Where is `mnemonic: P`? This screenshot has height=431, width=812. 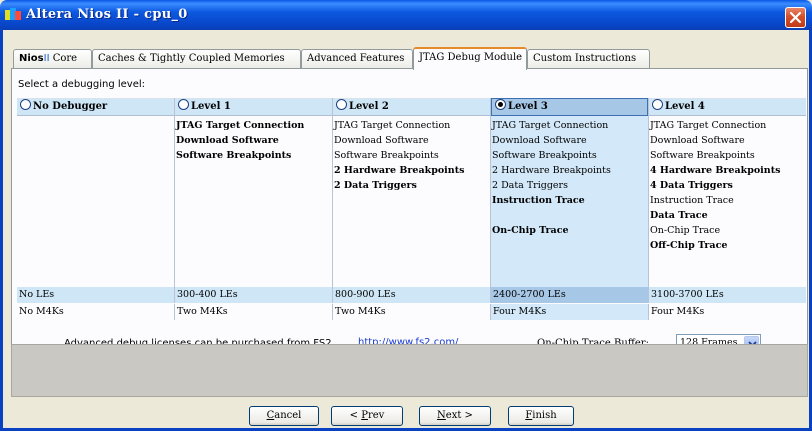
mnemonic: P is located at coordinates (364, 415).